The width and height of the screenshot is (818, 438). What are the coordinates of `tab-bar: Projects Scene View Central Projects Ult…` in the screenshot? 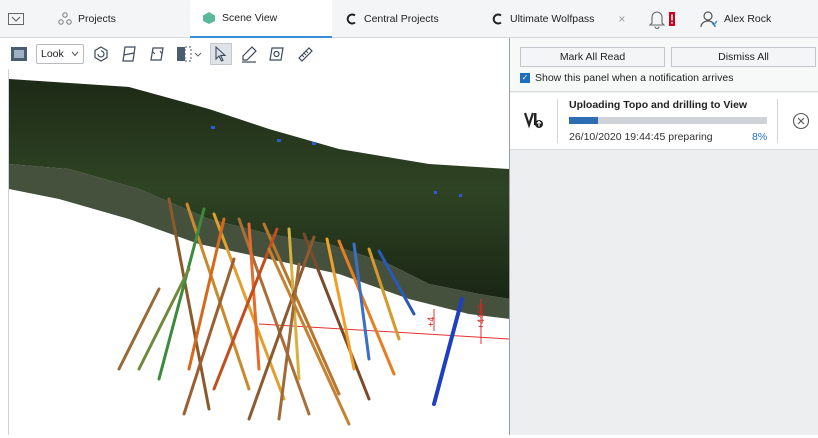 It's located at (409, 19).